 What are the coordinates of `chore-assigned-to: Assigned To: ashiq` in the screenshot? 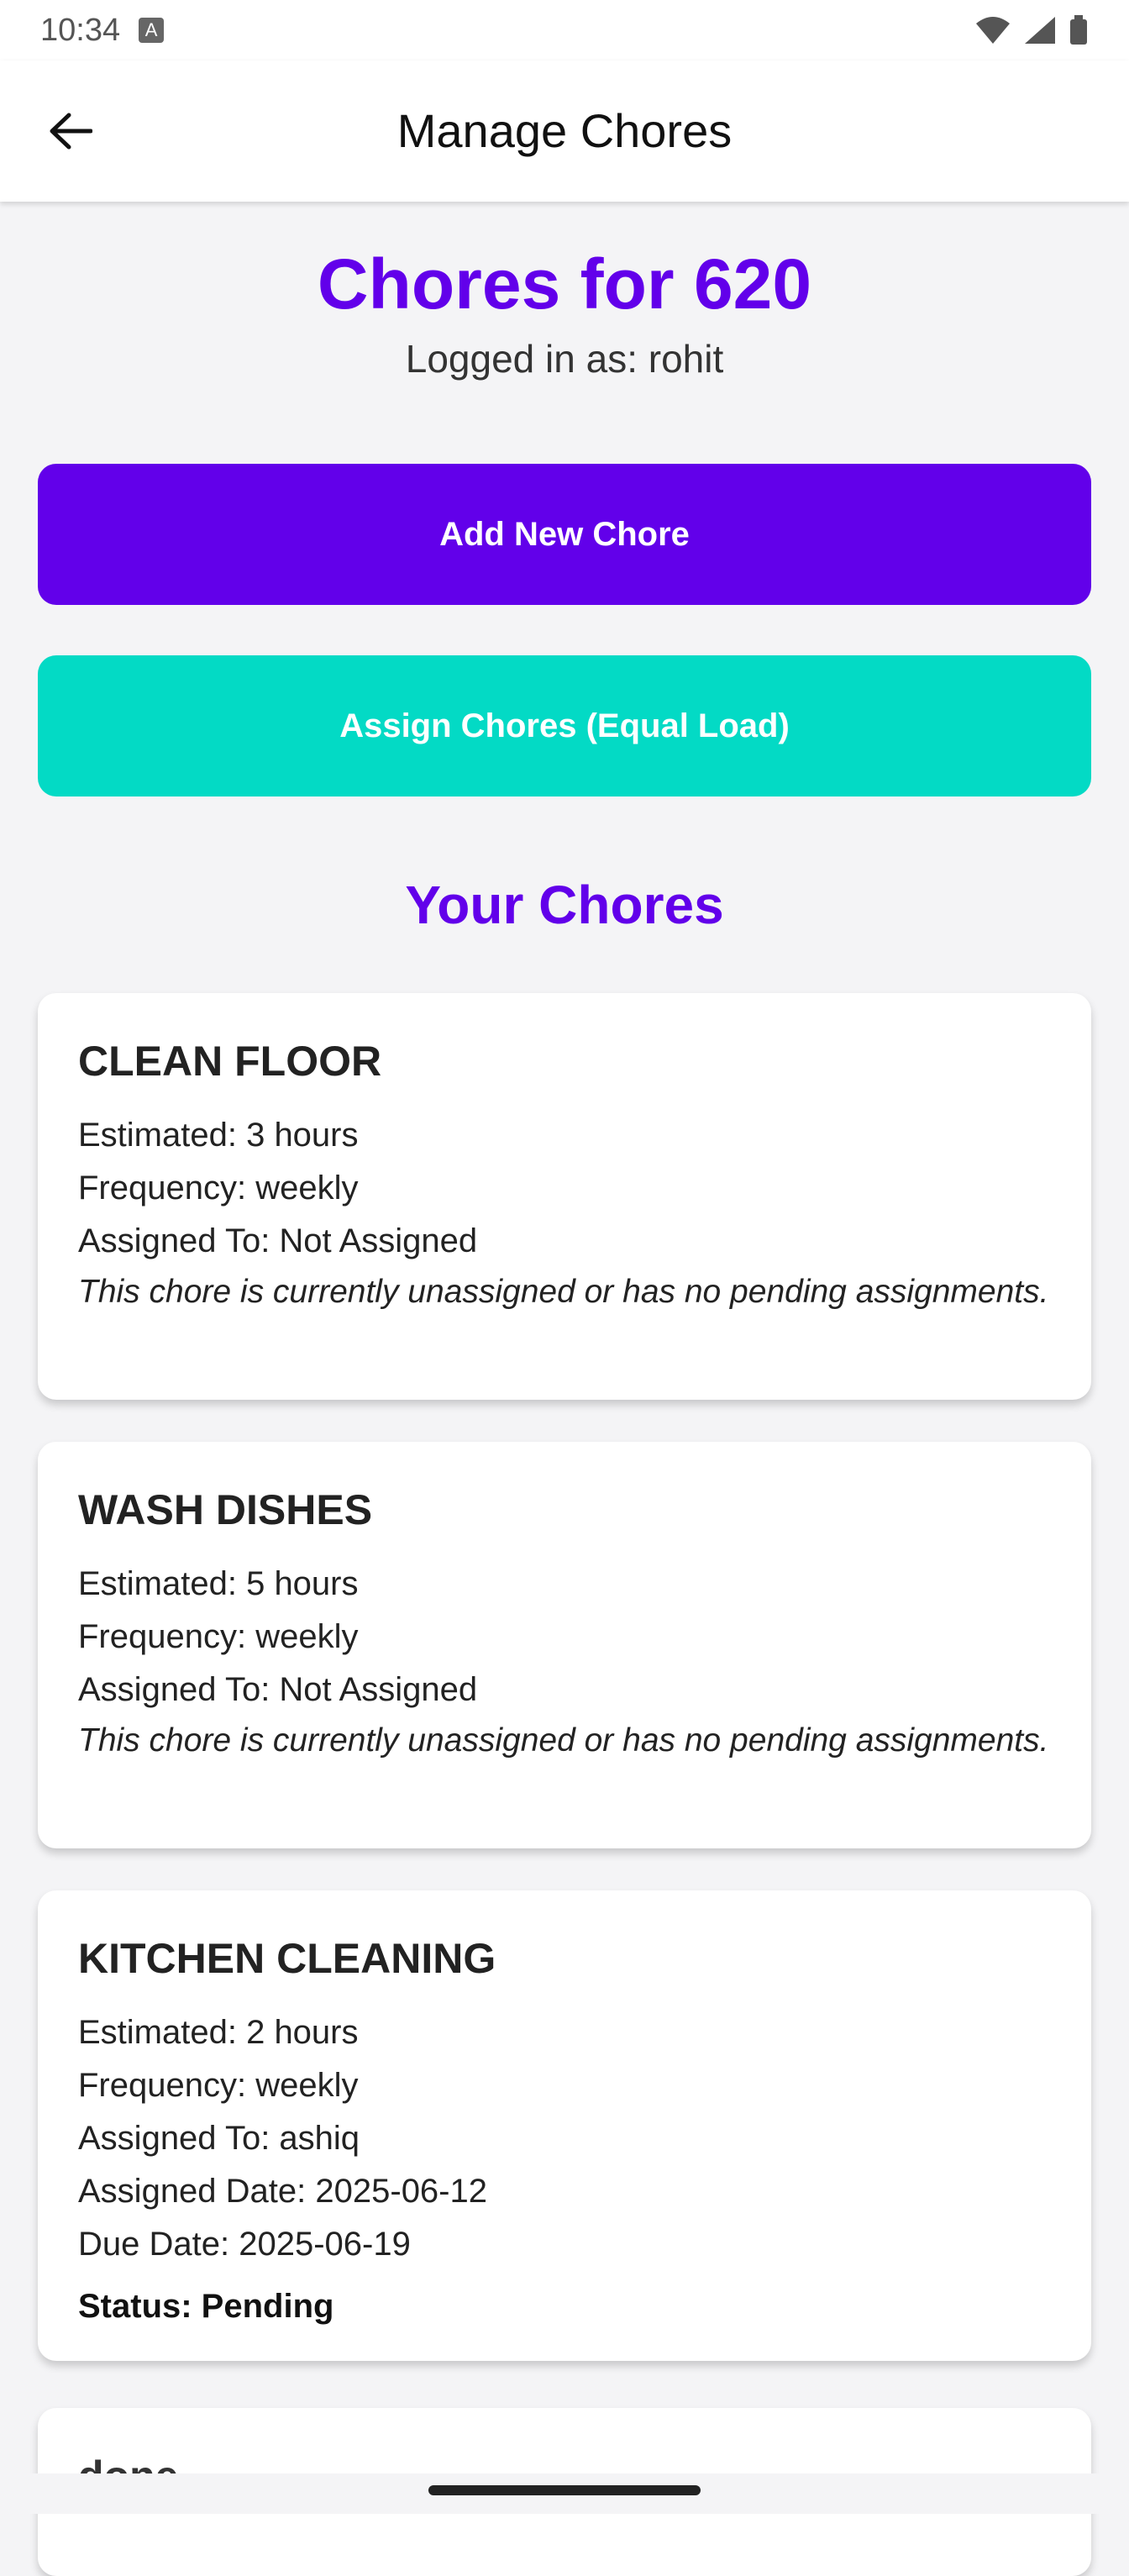 It's located at (219, 2138).